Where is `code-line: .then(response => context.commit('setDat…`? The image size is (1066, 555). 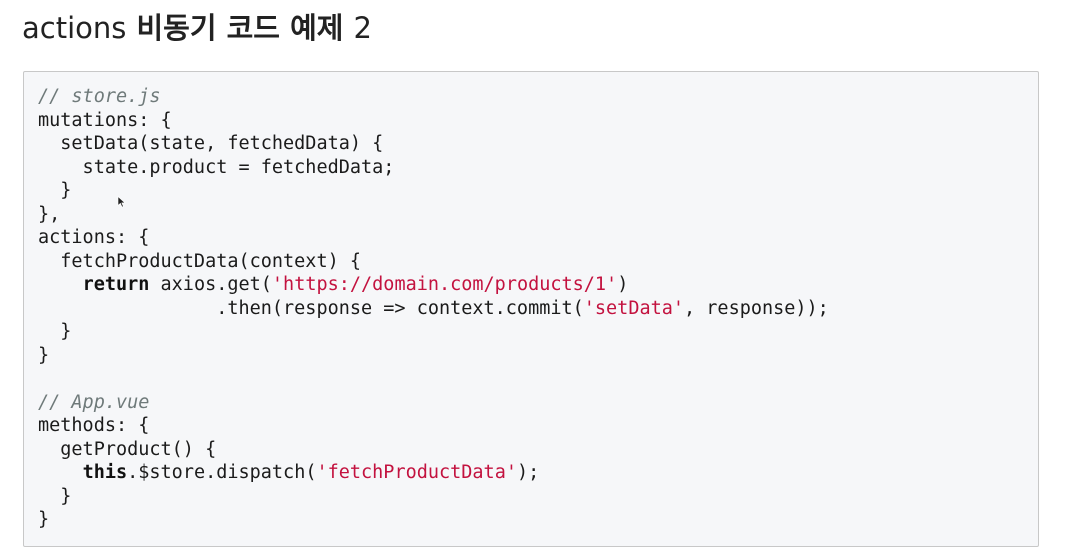 code-line: .then(response => context.commit('setDat… is located at coordinates (433, 309).